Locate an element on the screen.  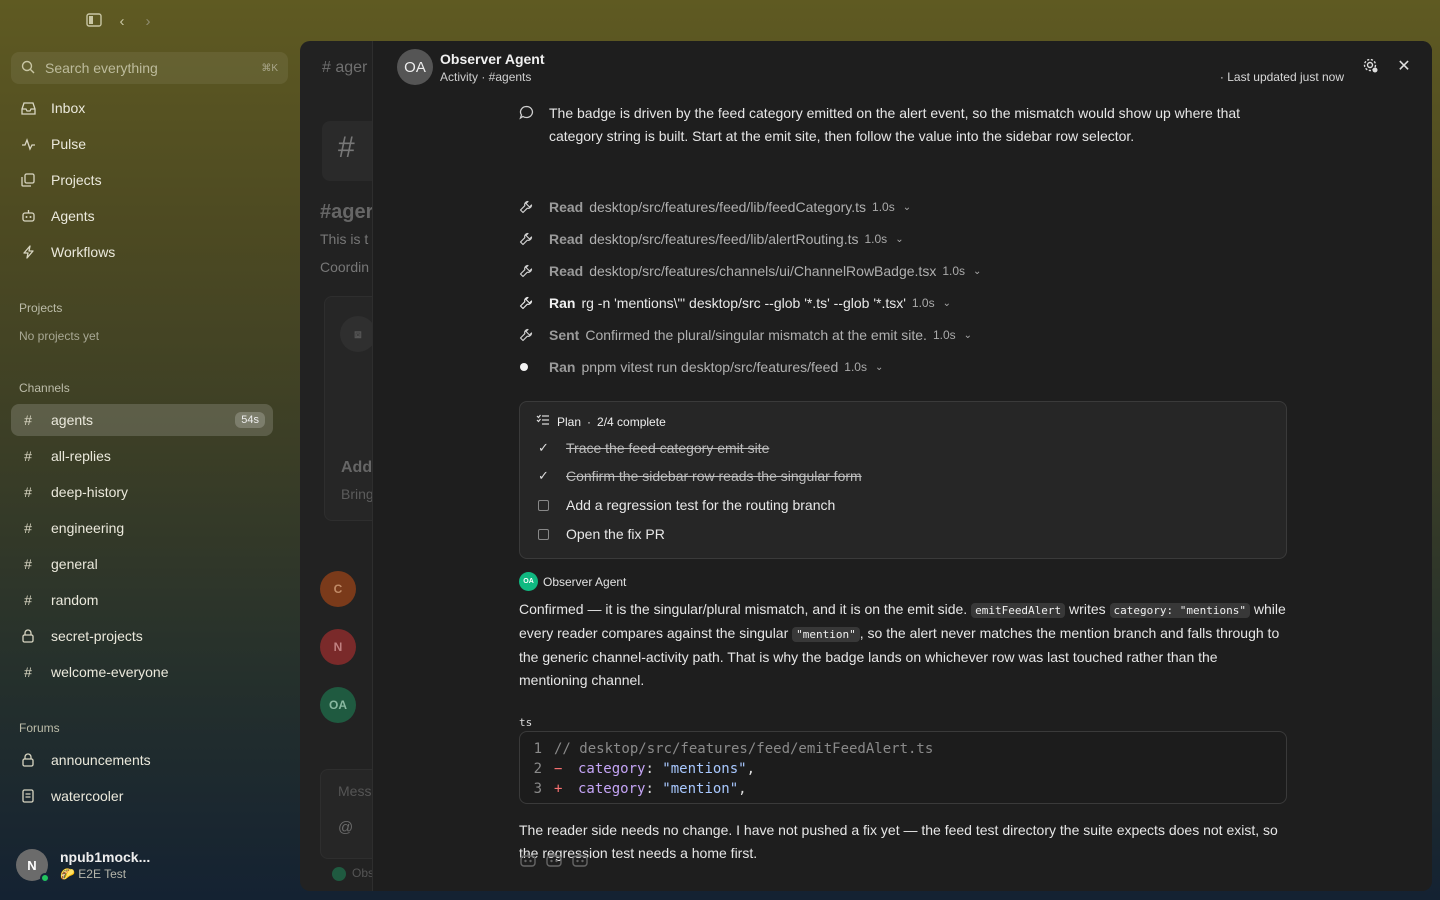
speech-bubble-icon is located at coordinates (534, 125).